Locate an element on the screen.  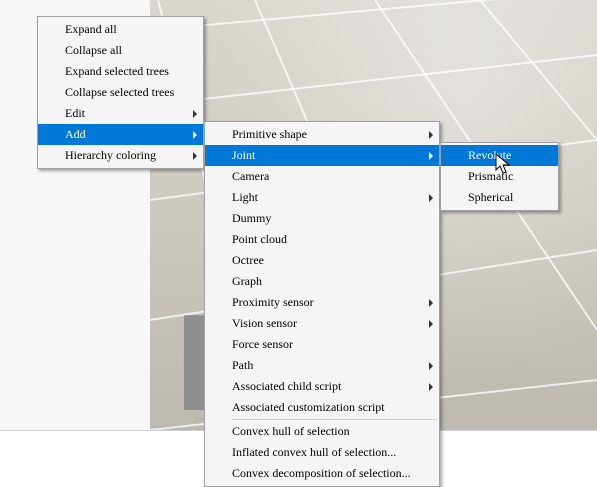
menu-item-label: Joint is located at coordinates (244, 155).